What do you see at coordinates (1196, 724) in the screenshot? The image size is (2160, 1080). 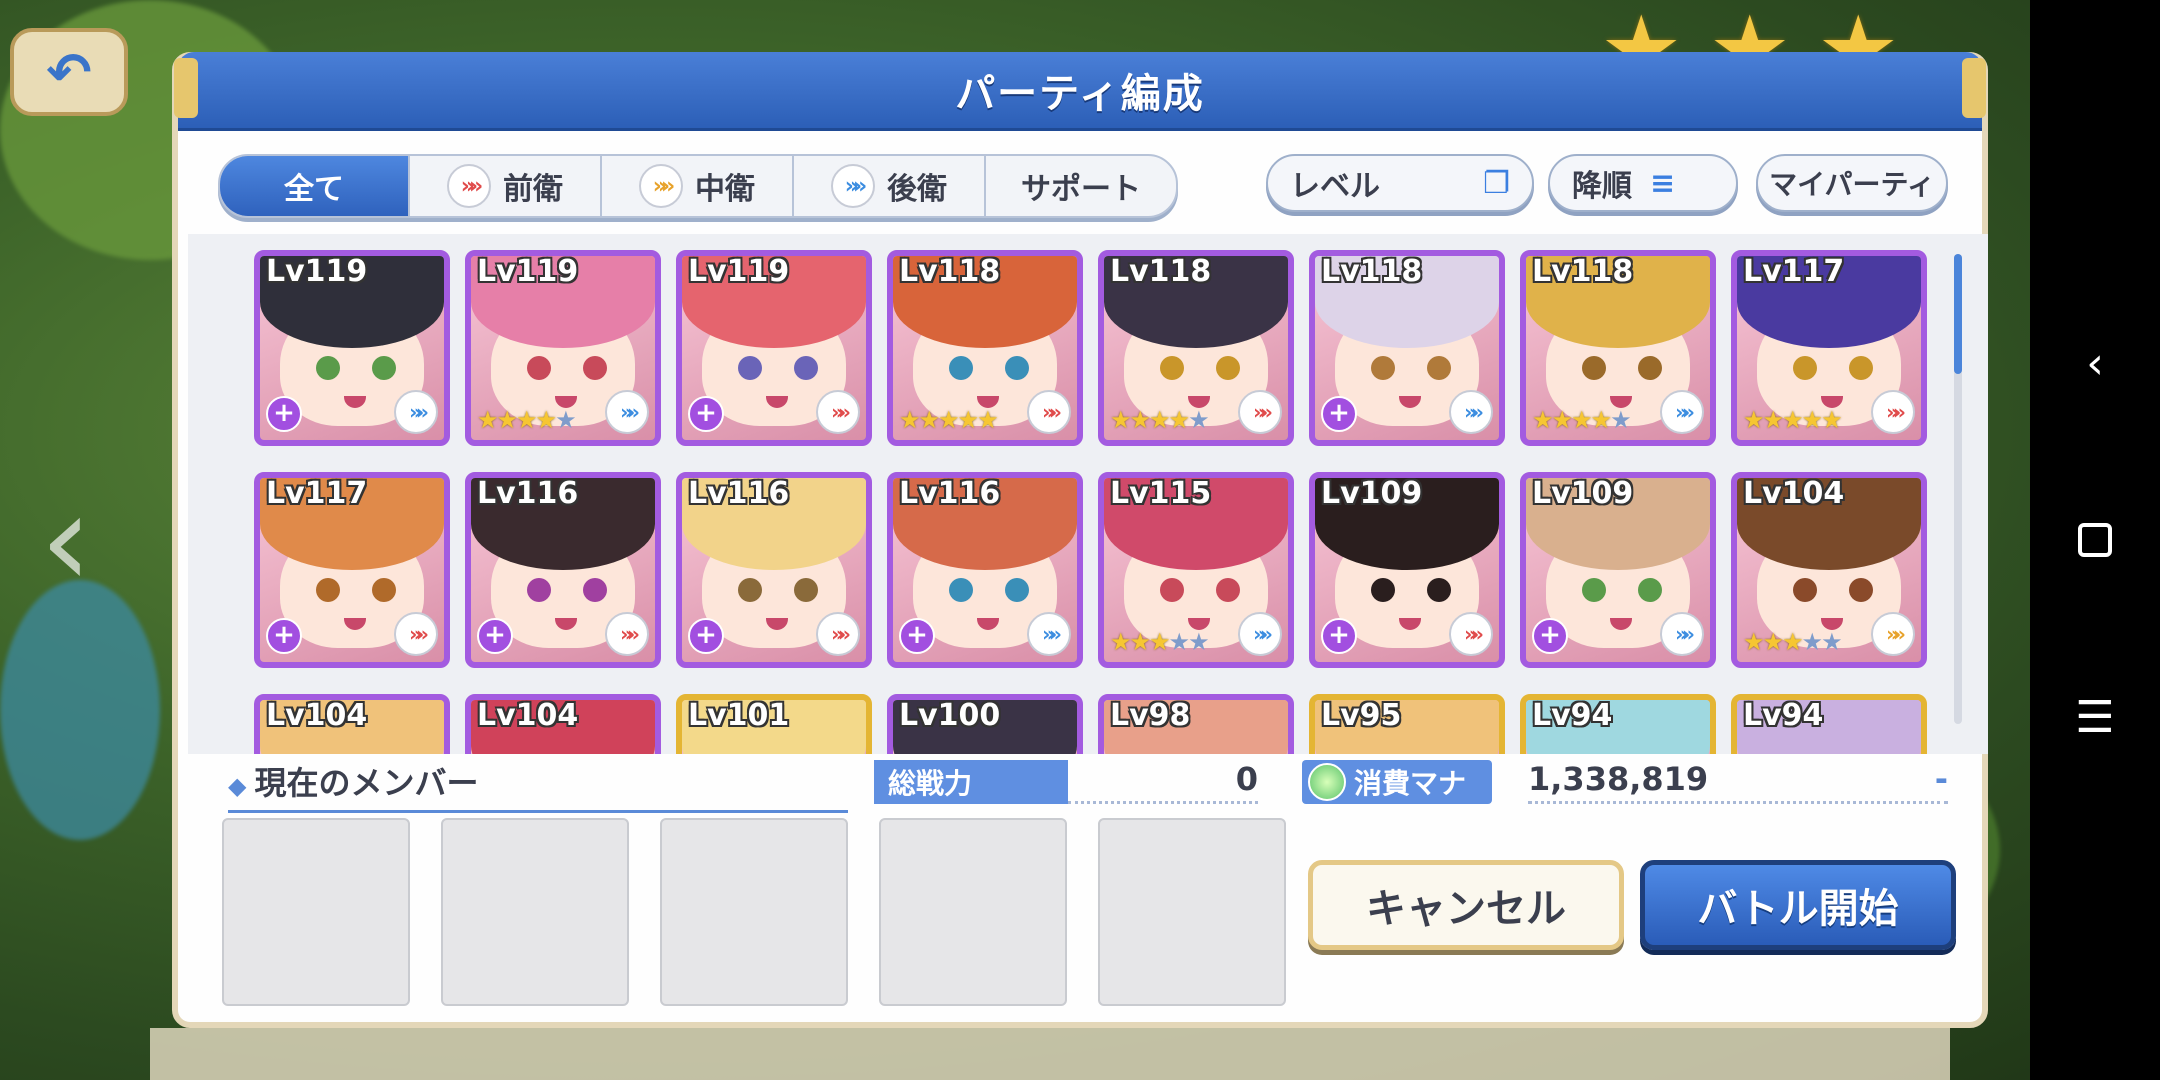 I see `character-card: Lv98»»` at bounding box center [1196, 724].